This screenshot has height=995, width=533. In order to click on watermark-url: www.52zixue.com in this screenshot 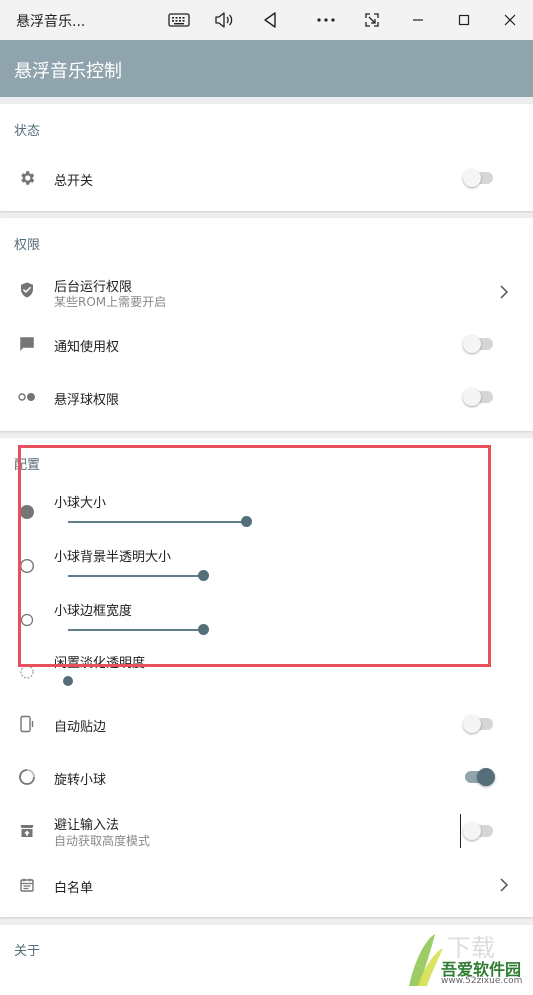, I will do `click(482, 981)`.